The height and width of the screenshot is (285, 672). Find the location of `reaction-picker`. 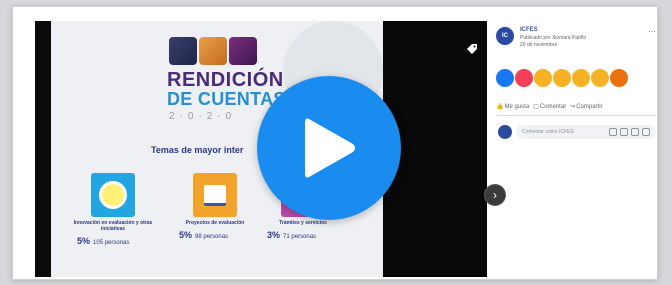

reaction-picker is located at coordinates (562, 78).